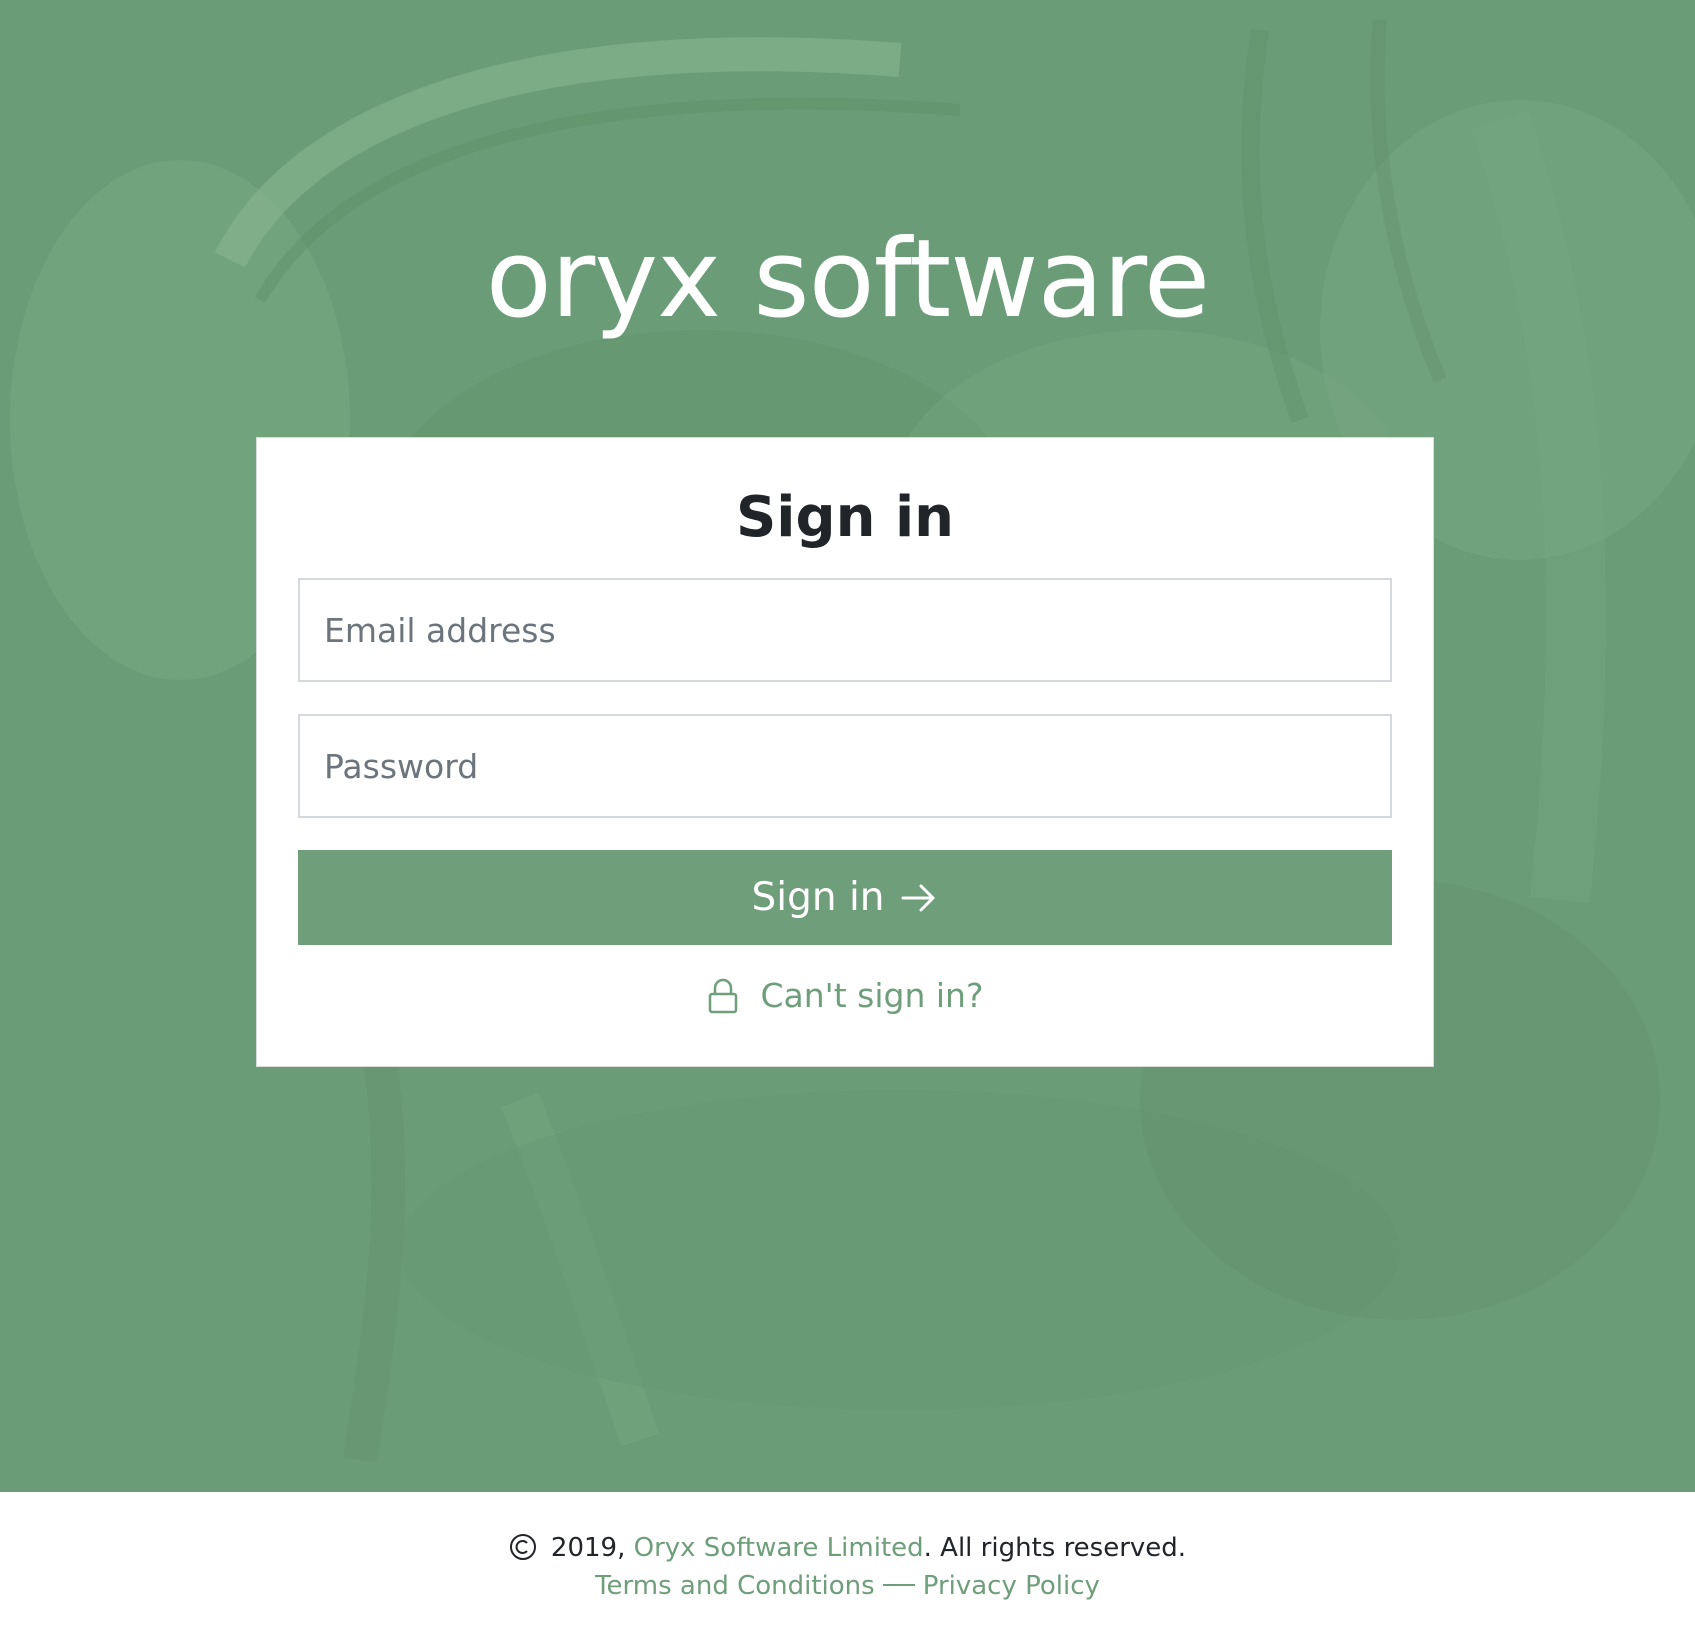 The width and height of the screenshot is (1695, 1631). I want to click on link-separator, so click(898, 1585).